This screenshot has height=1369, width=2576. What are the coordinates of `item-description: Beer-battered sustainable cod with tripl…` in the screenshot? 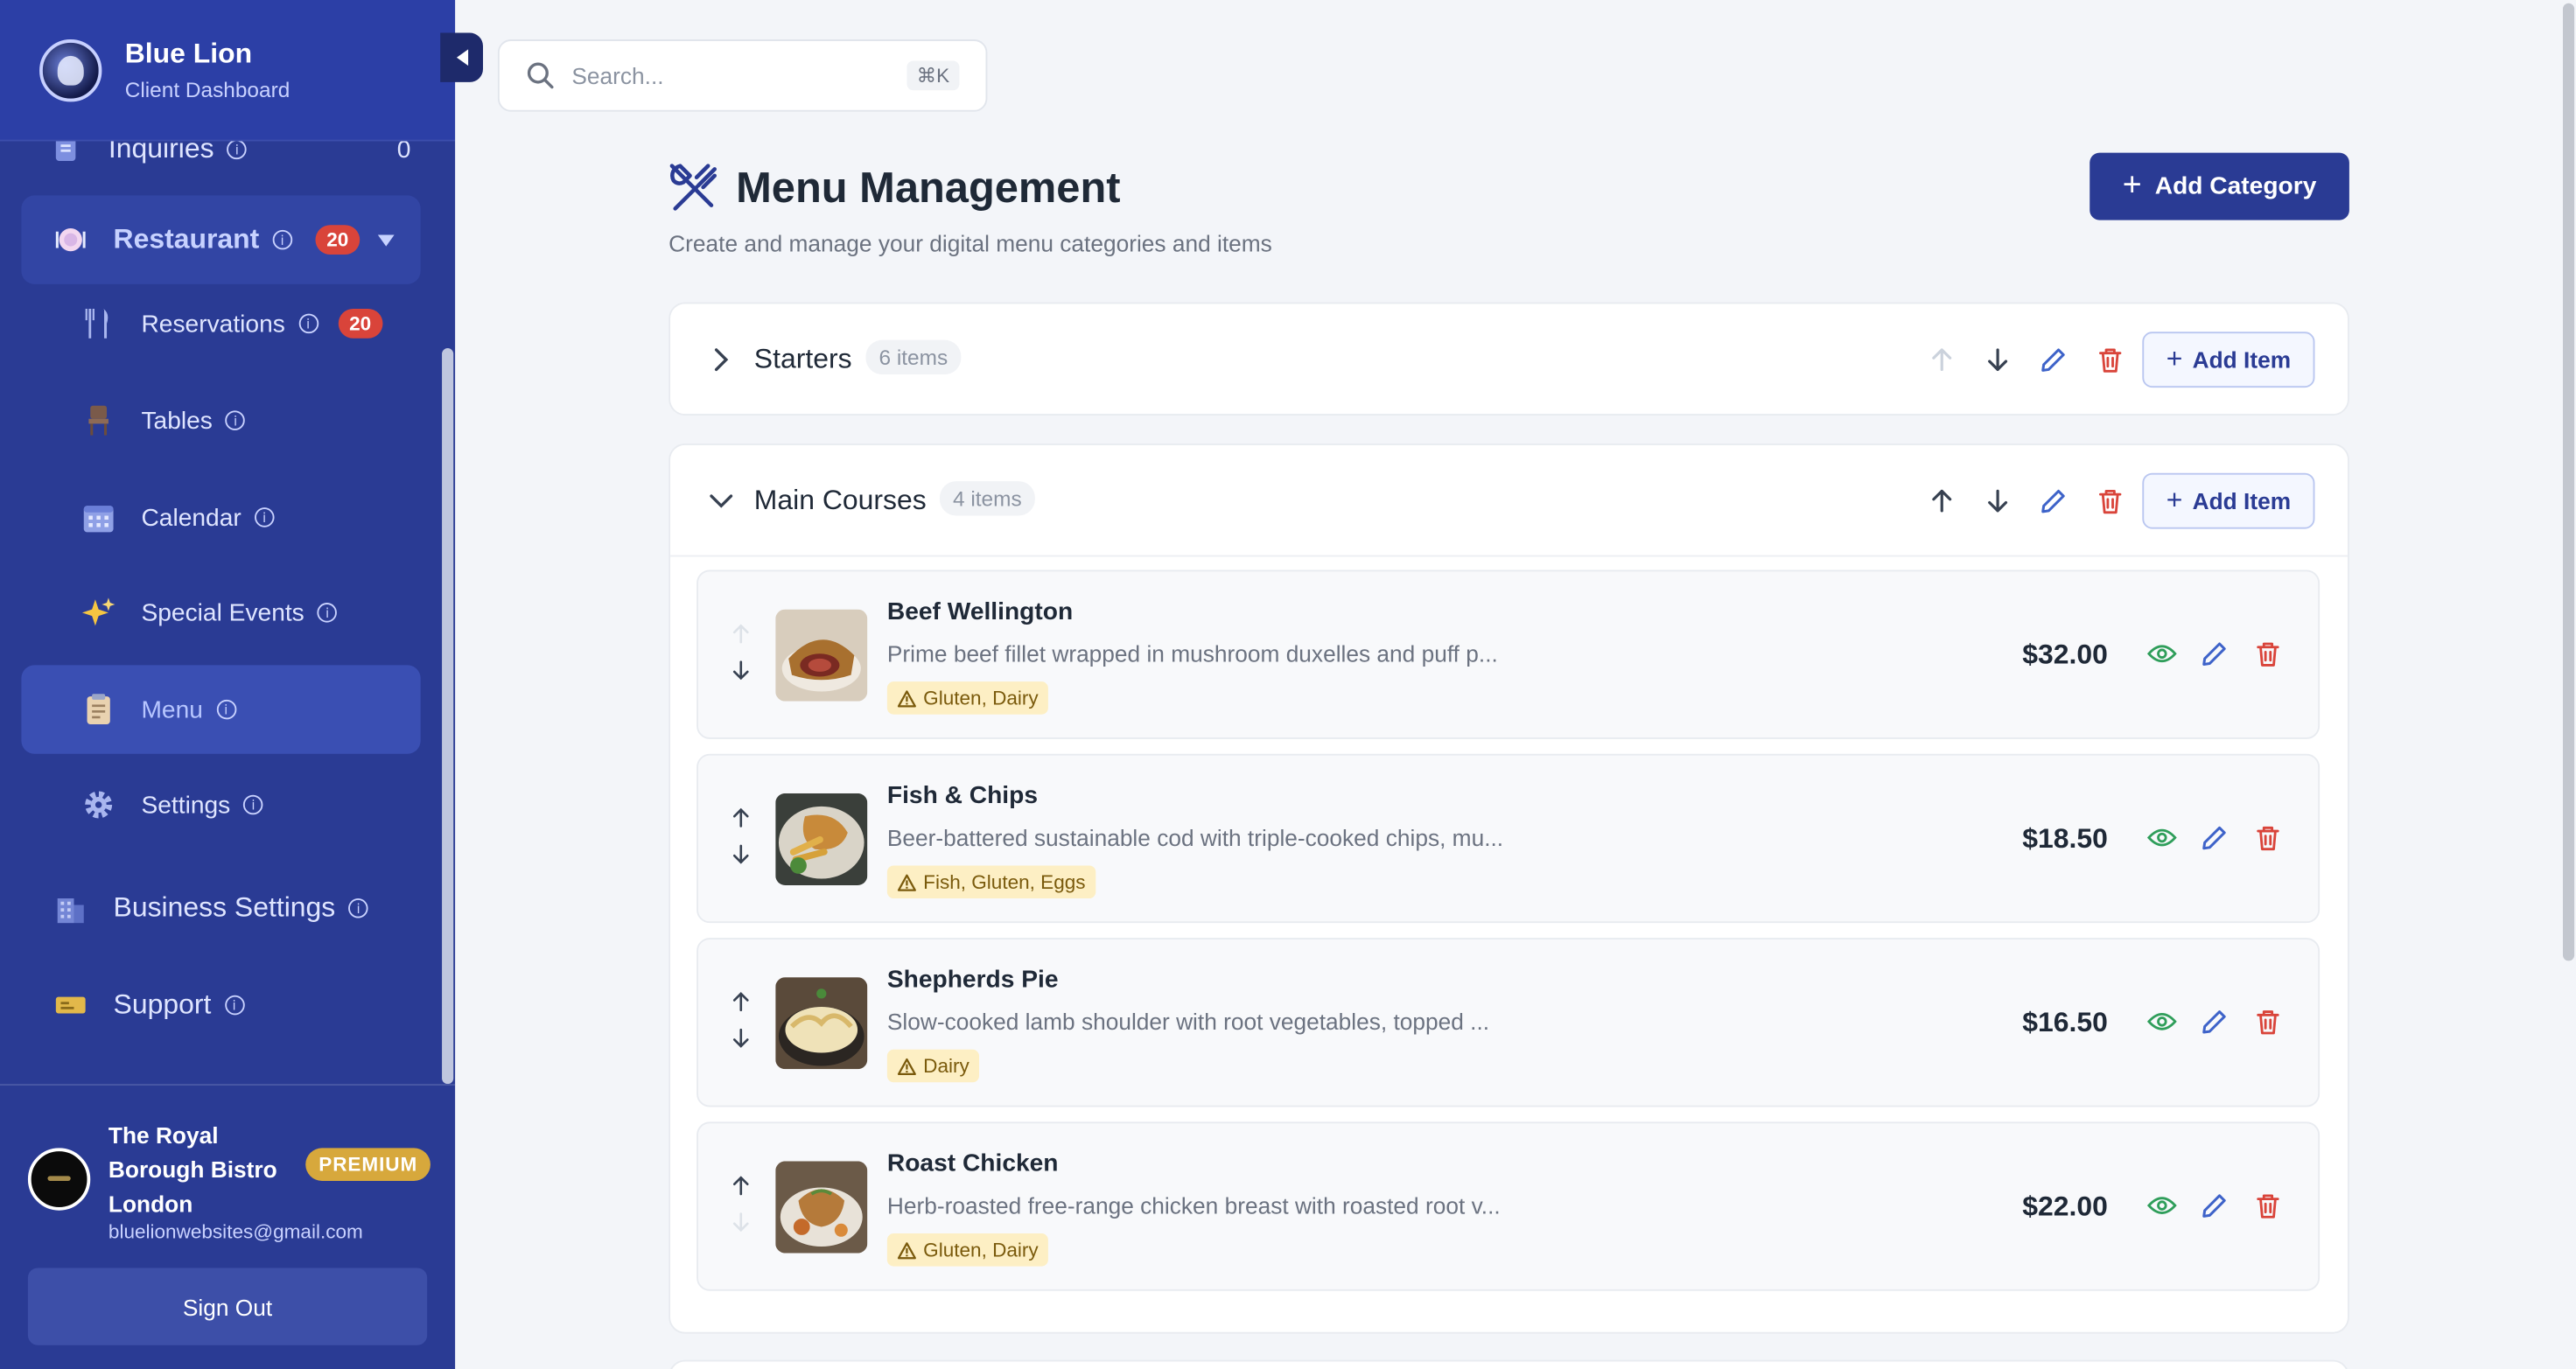 It's located at (1195, 837).